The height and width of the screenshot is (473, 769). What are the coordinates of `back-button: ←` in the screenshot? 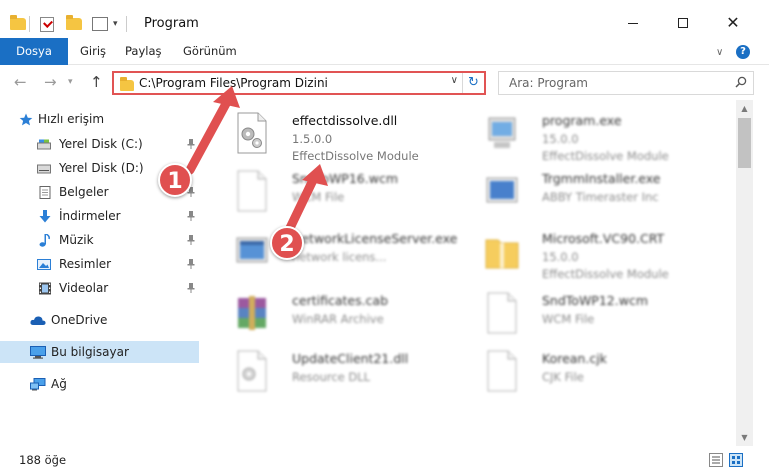 It's located at (20, 82).